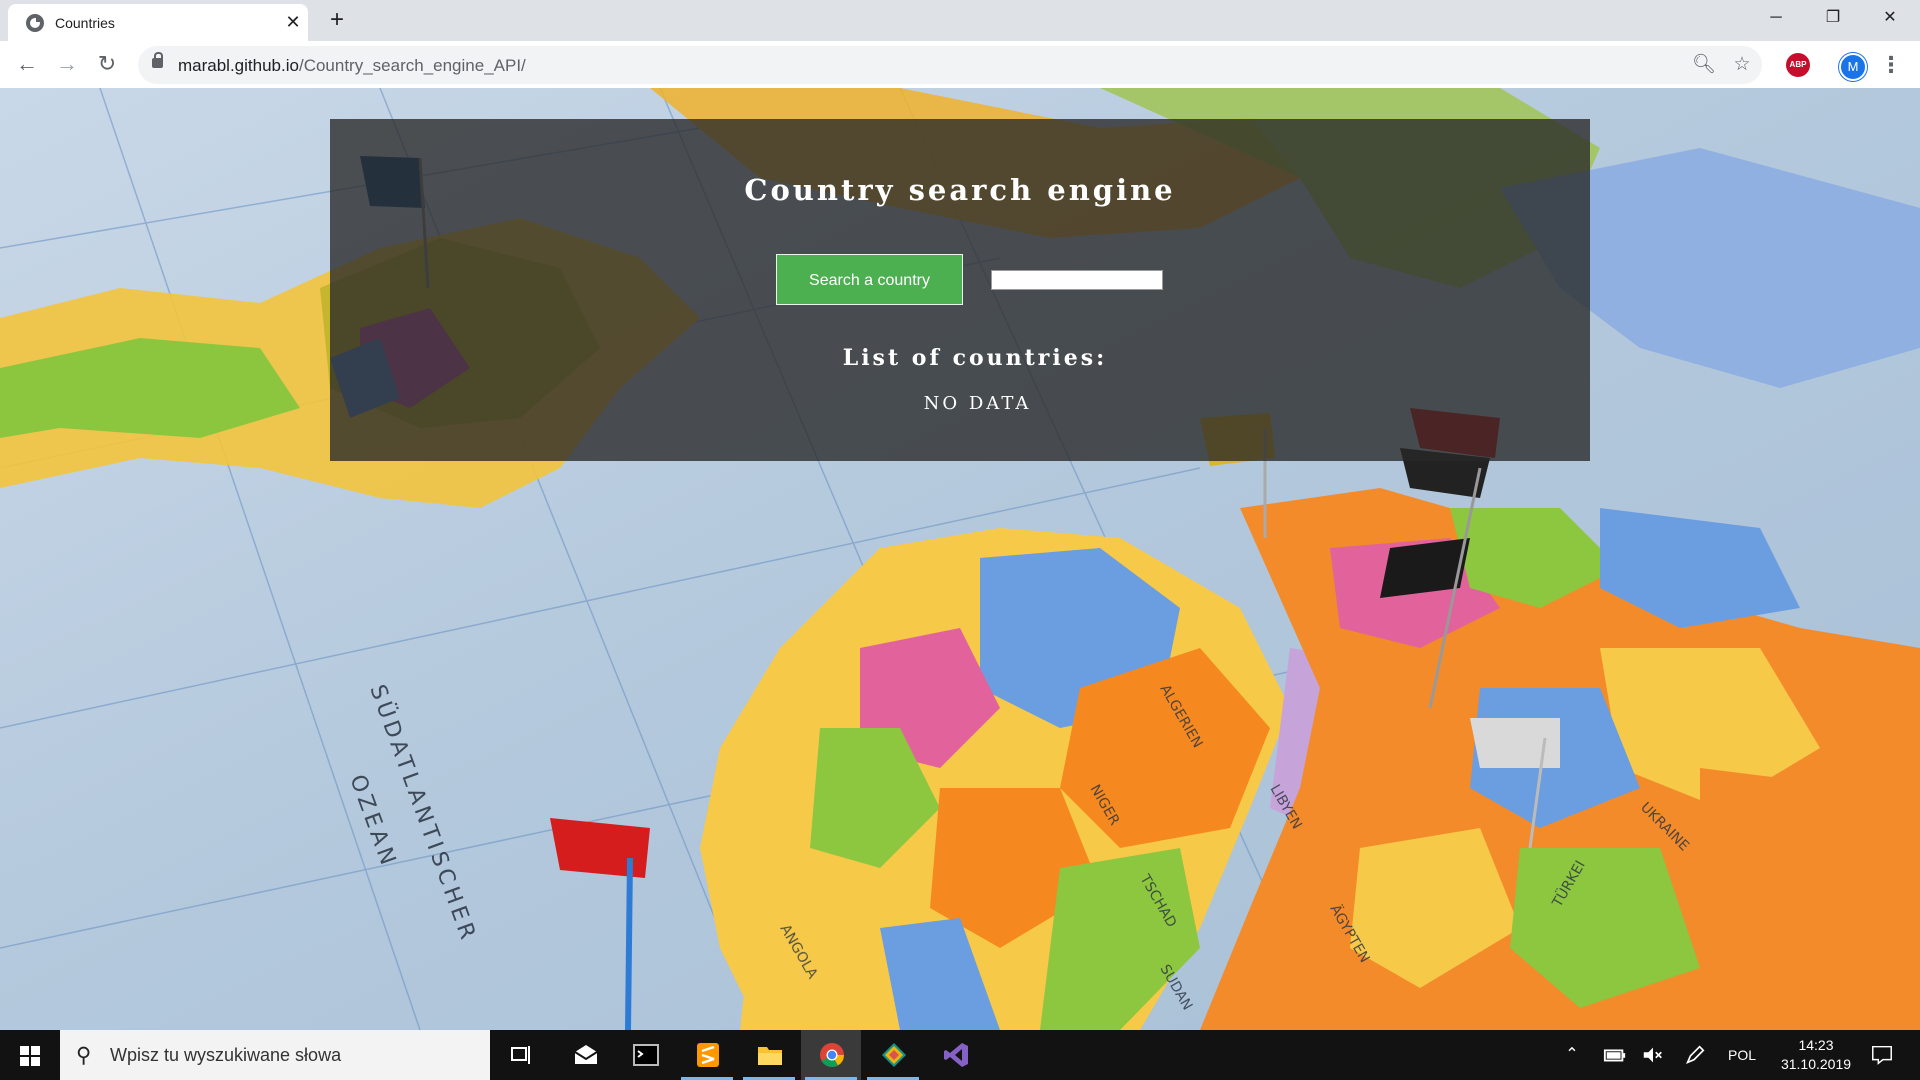  I want to click on taskbar-search-placeholder: Wpisz tu wyszukiwane słowa, so click(226, 1055).